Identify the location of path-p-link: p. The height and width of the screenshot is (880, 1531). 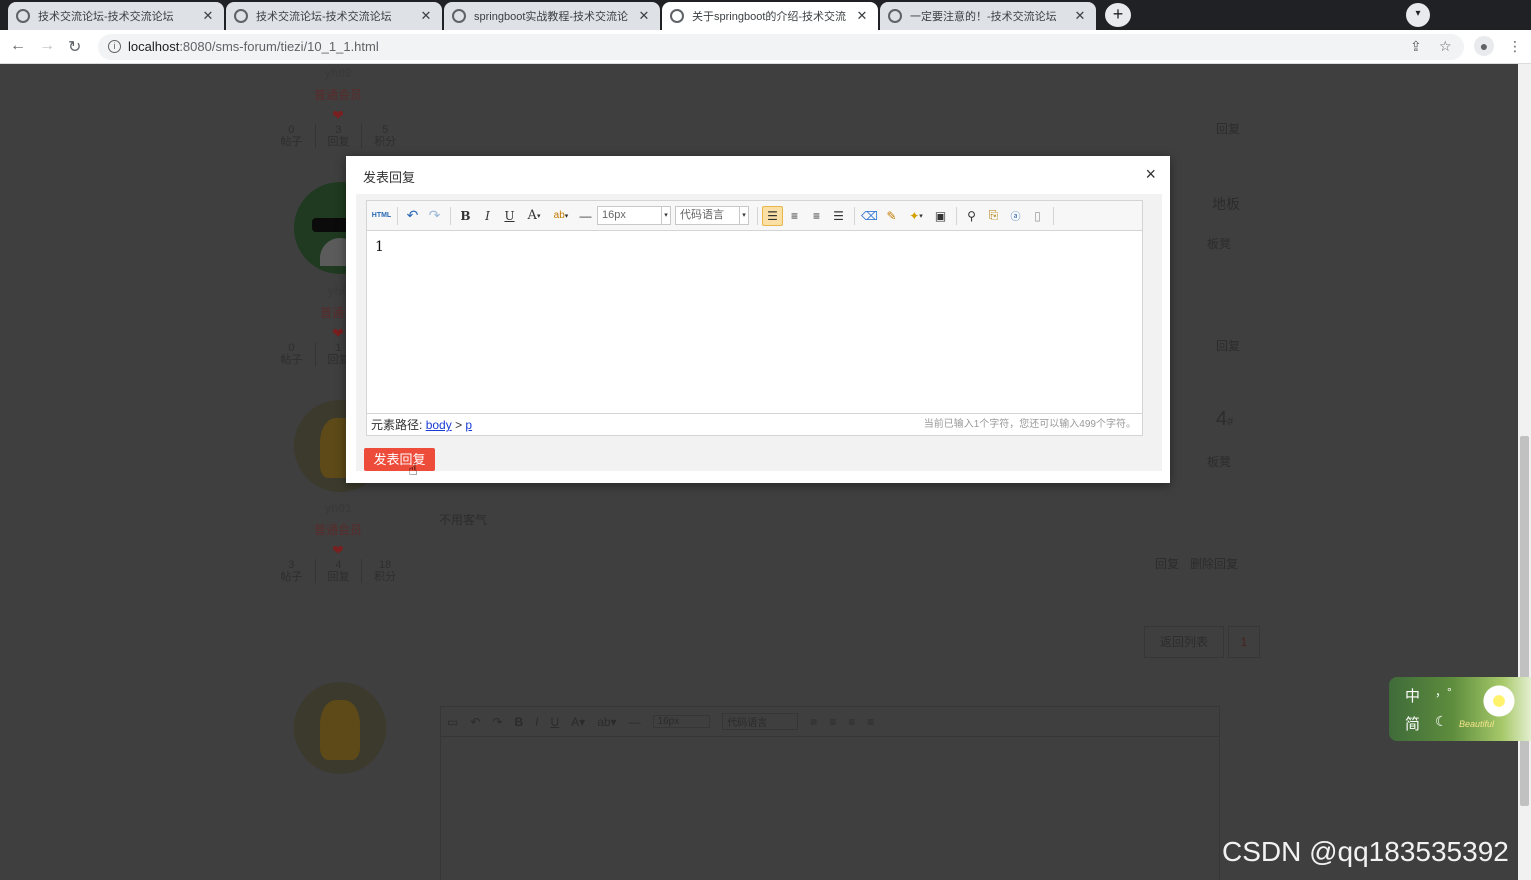
(468, 425).